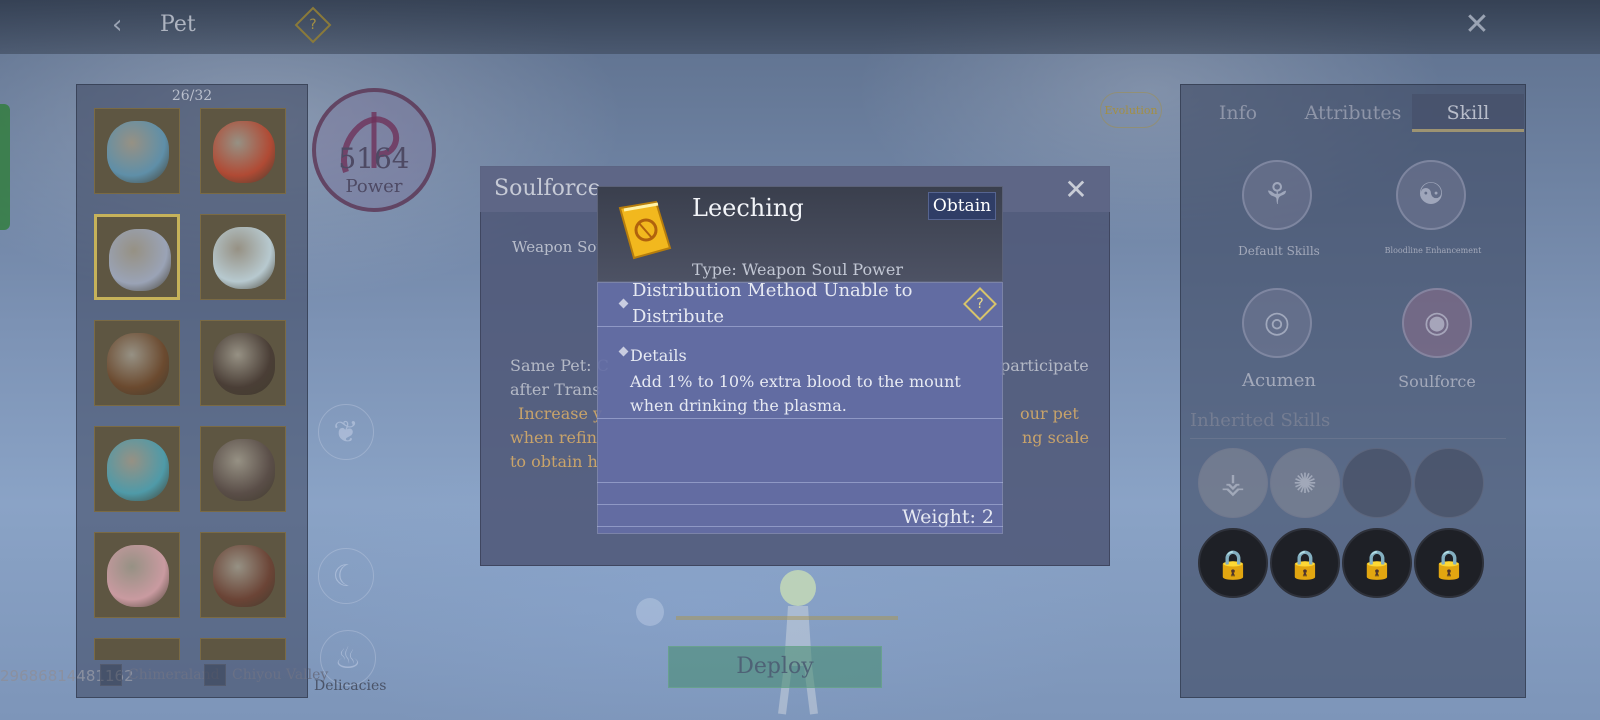 The image size is (1600, 720). What do you see at coordinates (559, 247) in the screenshot?
I see `soulforce-weapon-label: Weapon Sou` at bounding box center [559, 247].